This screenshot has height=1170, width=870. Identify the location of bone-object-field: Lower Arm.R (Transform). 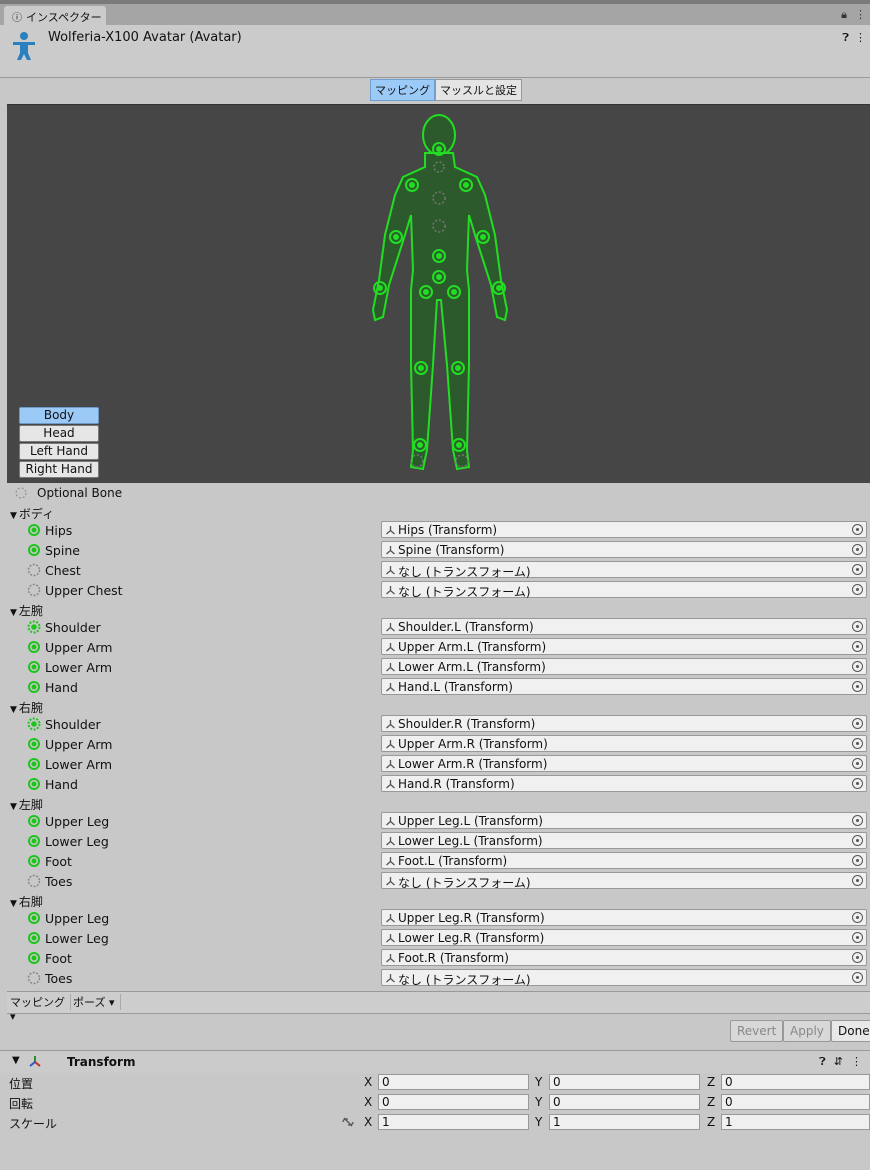
(624, 763).